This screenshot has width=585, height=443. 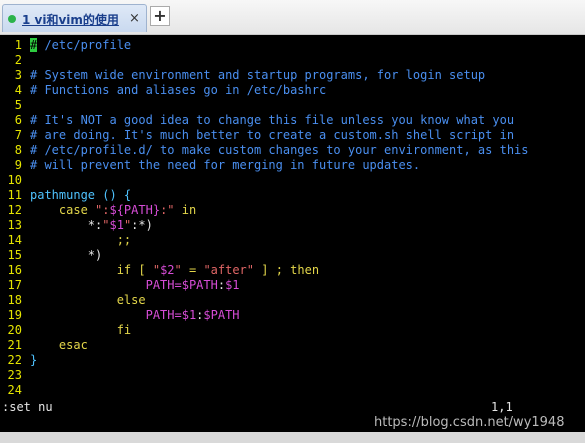 I want to click on code-token: :", so click(x=167, y=210).